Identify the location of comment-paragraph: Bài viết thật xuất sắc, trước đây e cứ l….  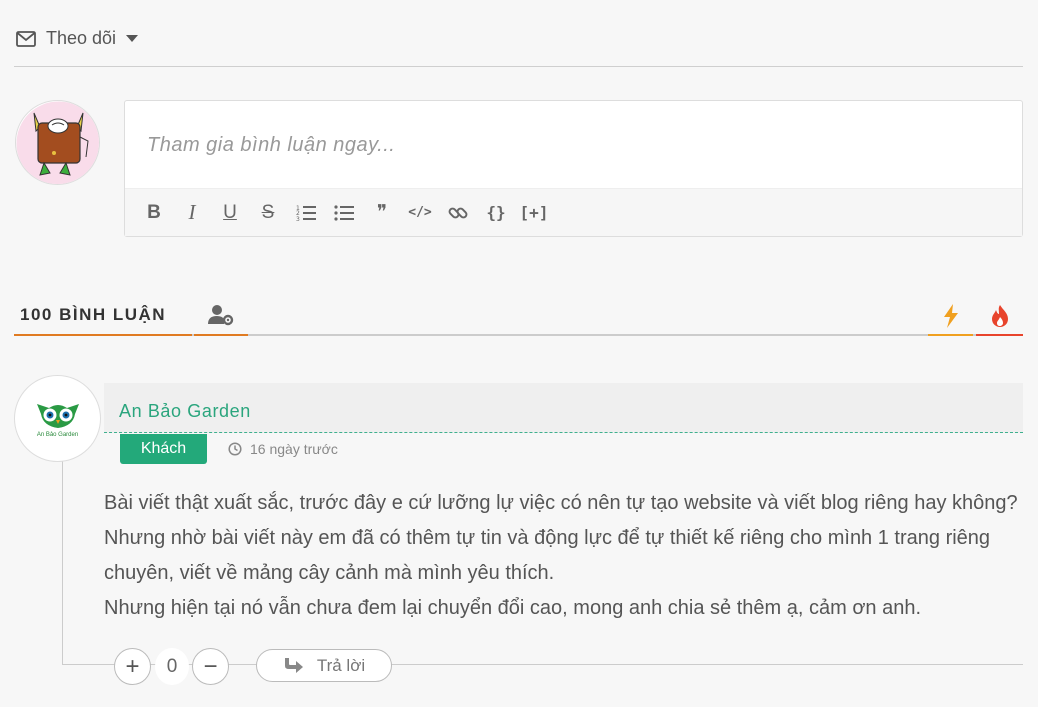
(561, 538).